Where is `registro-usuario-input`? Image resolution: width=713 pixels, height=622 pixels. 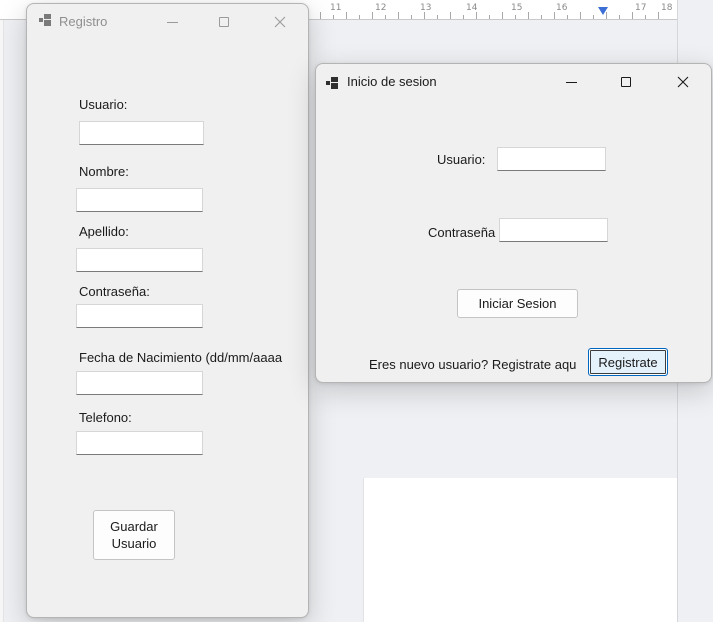 registro-usuario-input is located at coordinates (141, 133).